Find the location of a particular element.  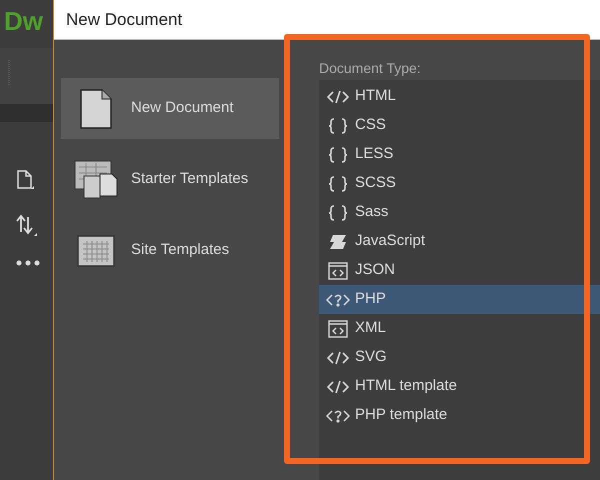

window-title: New Document is located at coordinates (124, 19).